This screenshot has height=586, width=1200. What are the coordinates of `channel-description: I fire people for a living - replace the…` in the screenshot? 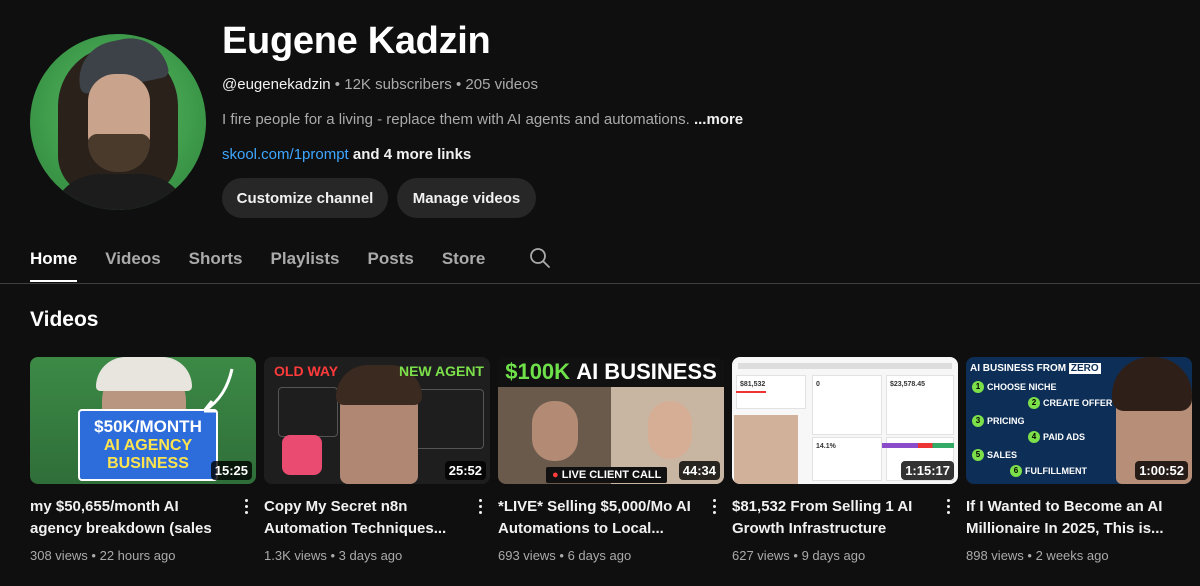 It's located at (482, 119).